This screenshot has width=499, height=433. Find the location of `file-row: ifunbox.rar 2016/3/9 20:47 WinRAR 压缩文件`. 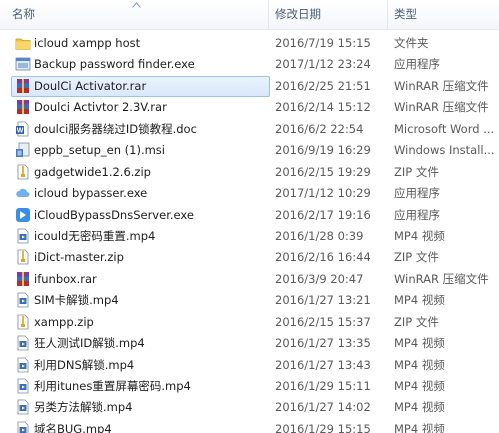

file-row: ifunbox.rar 2016/3/9 20:47 WinRAR 压缩文件 is located at coordinates (249, 279).